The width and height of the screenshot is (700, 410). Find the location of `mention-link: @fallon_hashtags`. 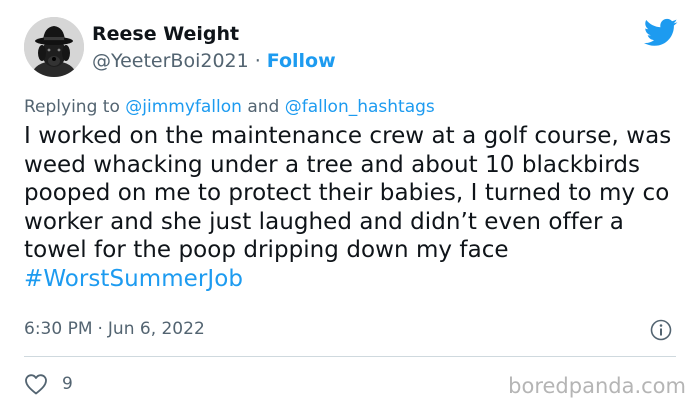

mention-link: @fallon_hashtags is located at coordinates (360, 107).